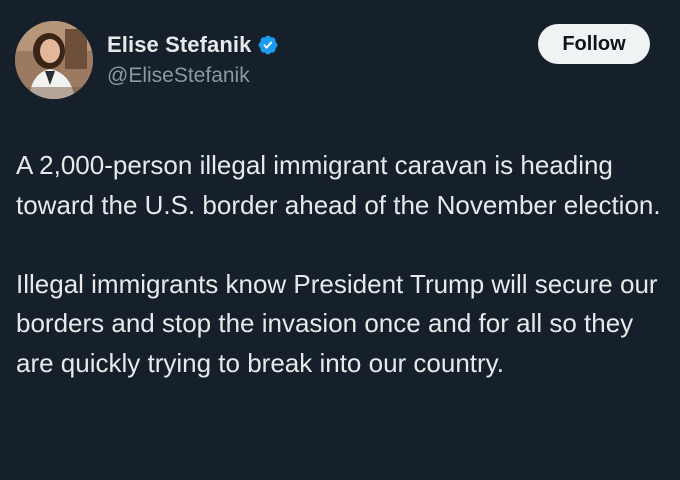  I want to click on verified-badge-icon, so click(268, 45).